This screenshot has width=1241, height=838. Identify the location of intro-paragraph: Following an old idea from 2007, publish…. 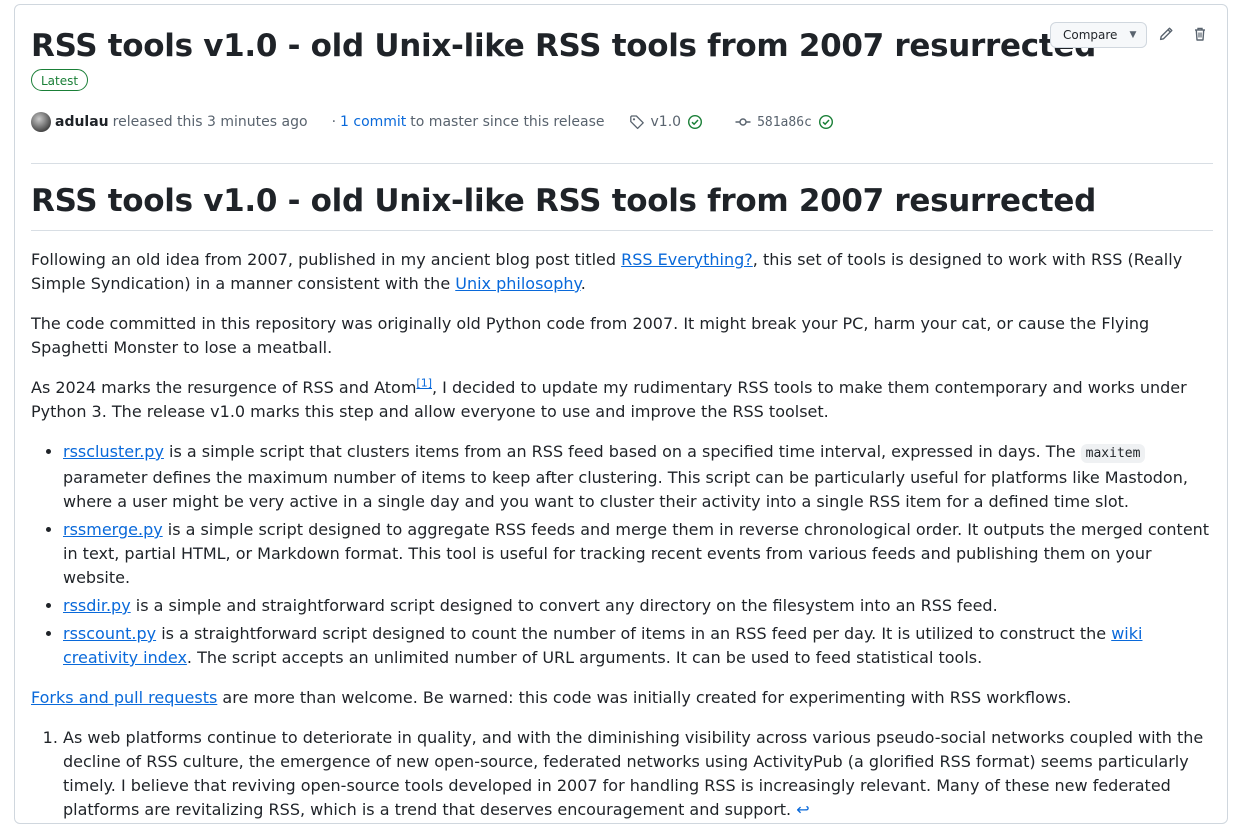
(607, 271).